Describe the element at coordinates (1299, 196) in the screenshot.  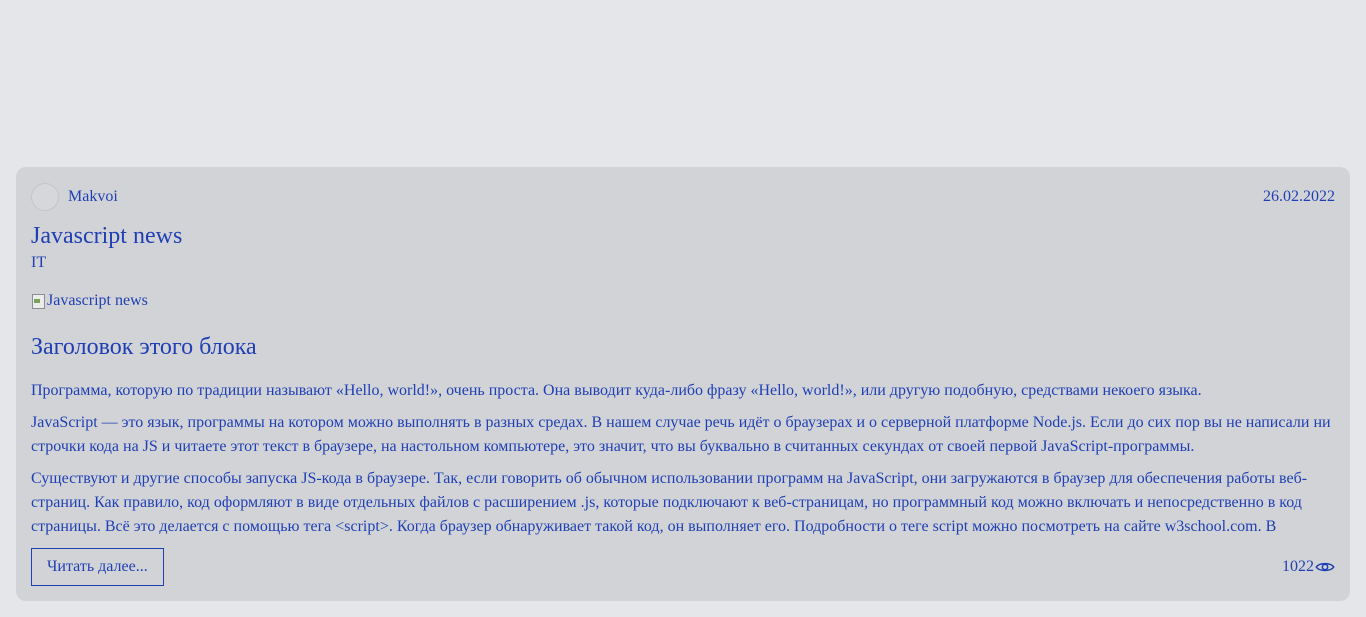
I see `post-date: 26.02.2022` at that location.